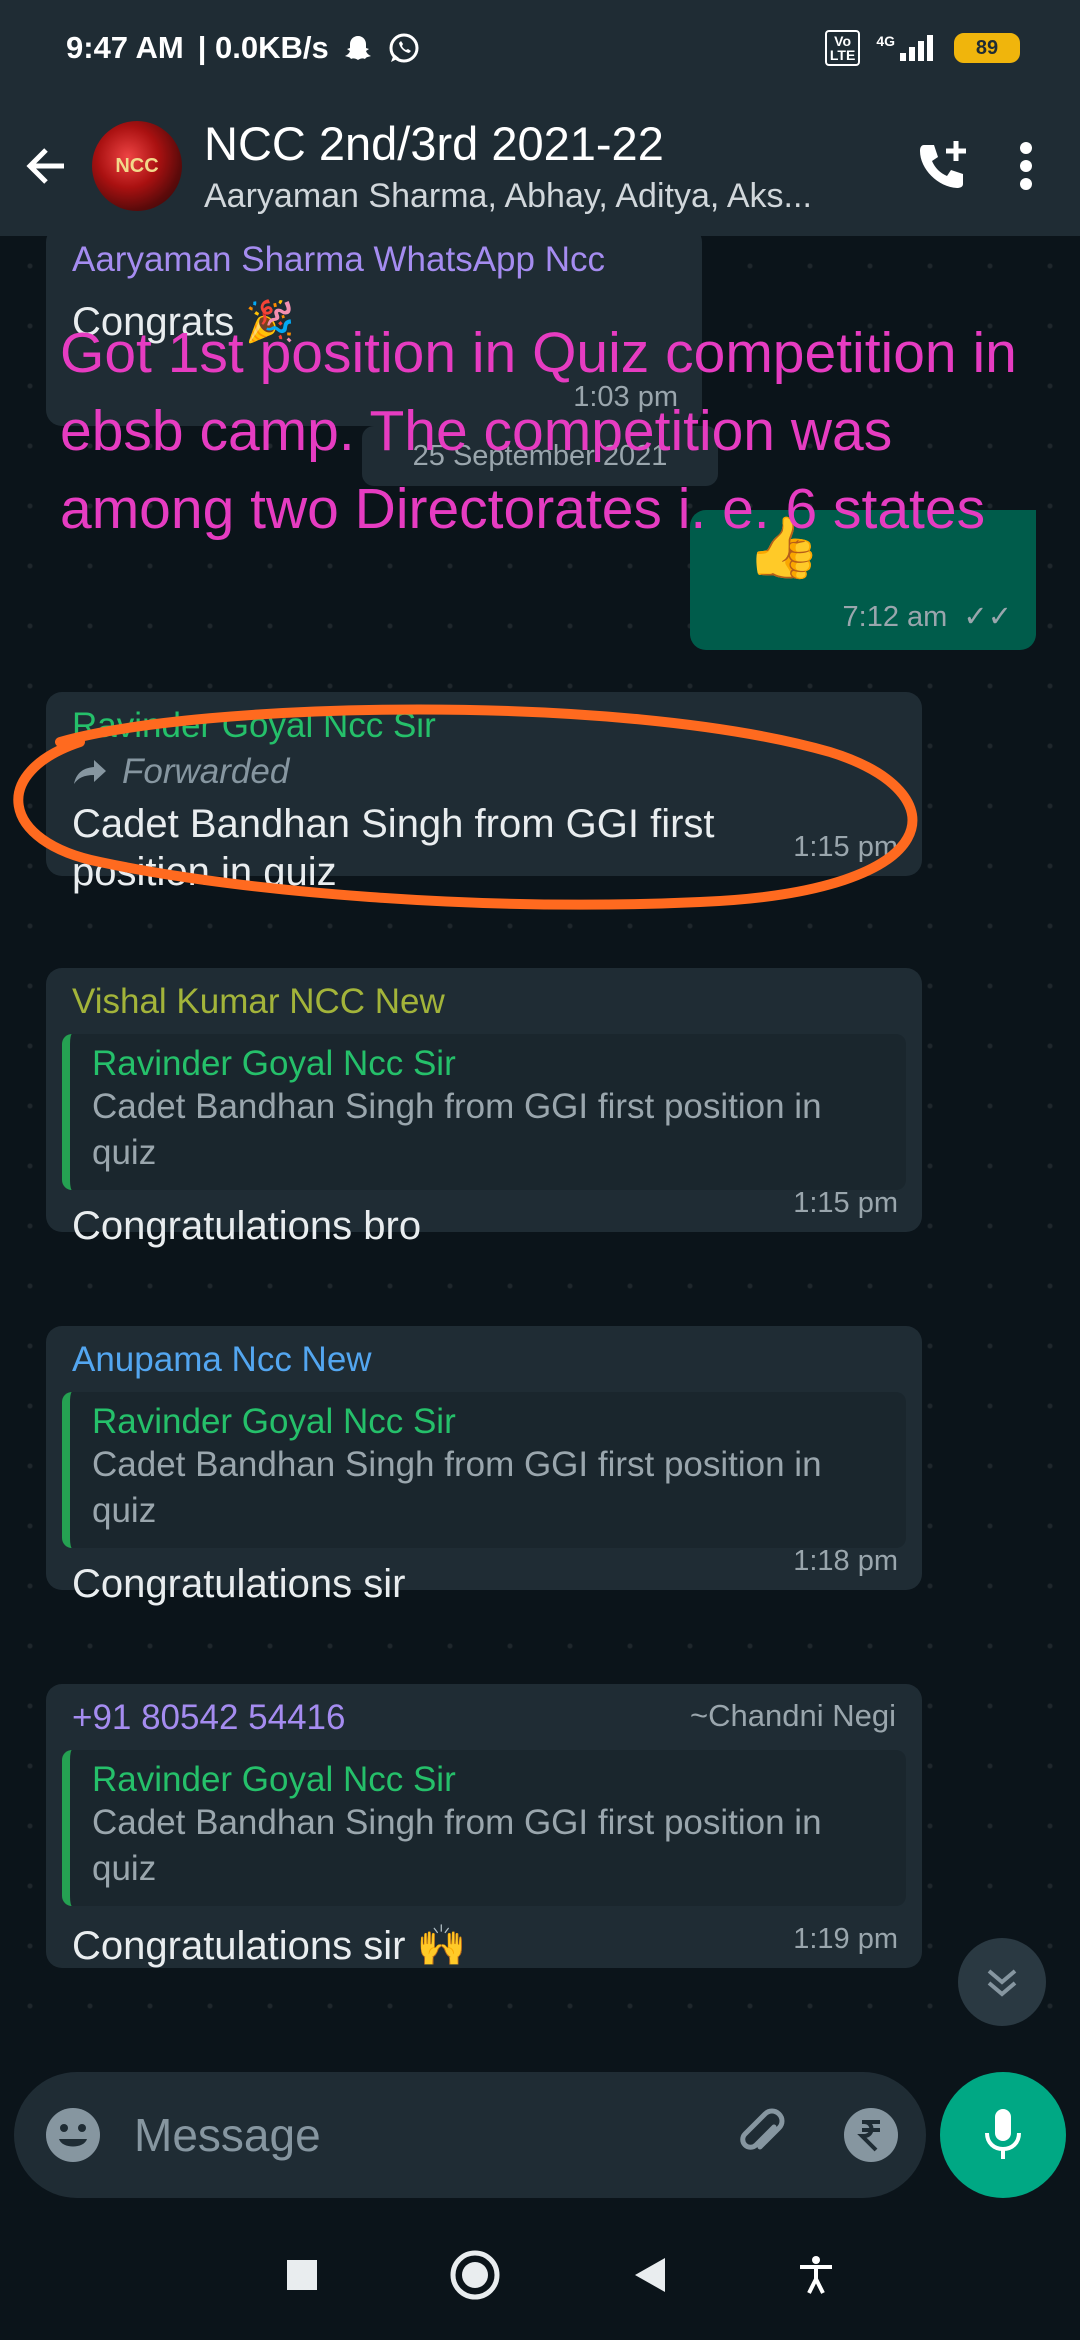 Image resolution: width=1080 pixels, height=2340 pixels. What do you see at coordinates (434, 143) in the screenshot?
I see `chat-title: NCC 2nd/3rd 2021-22` at bounding box center [434, 143].